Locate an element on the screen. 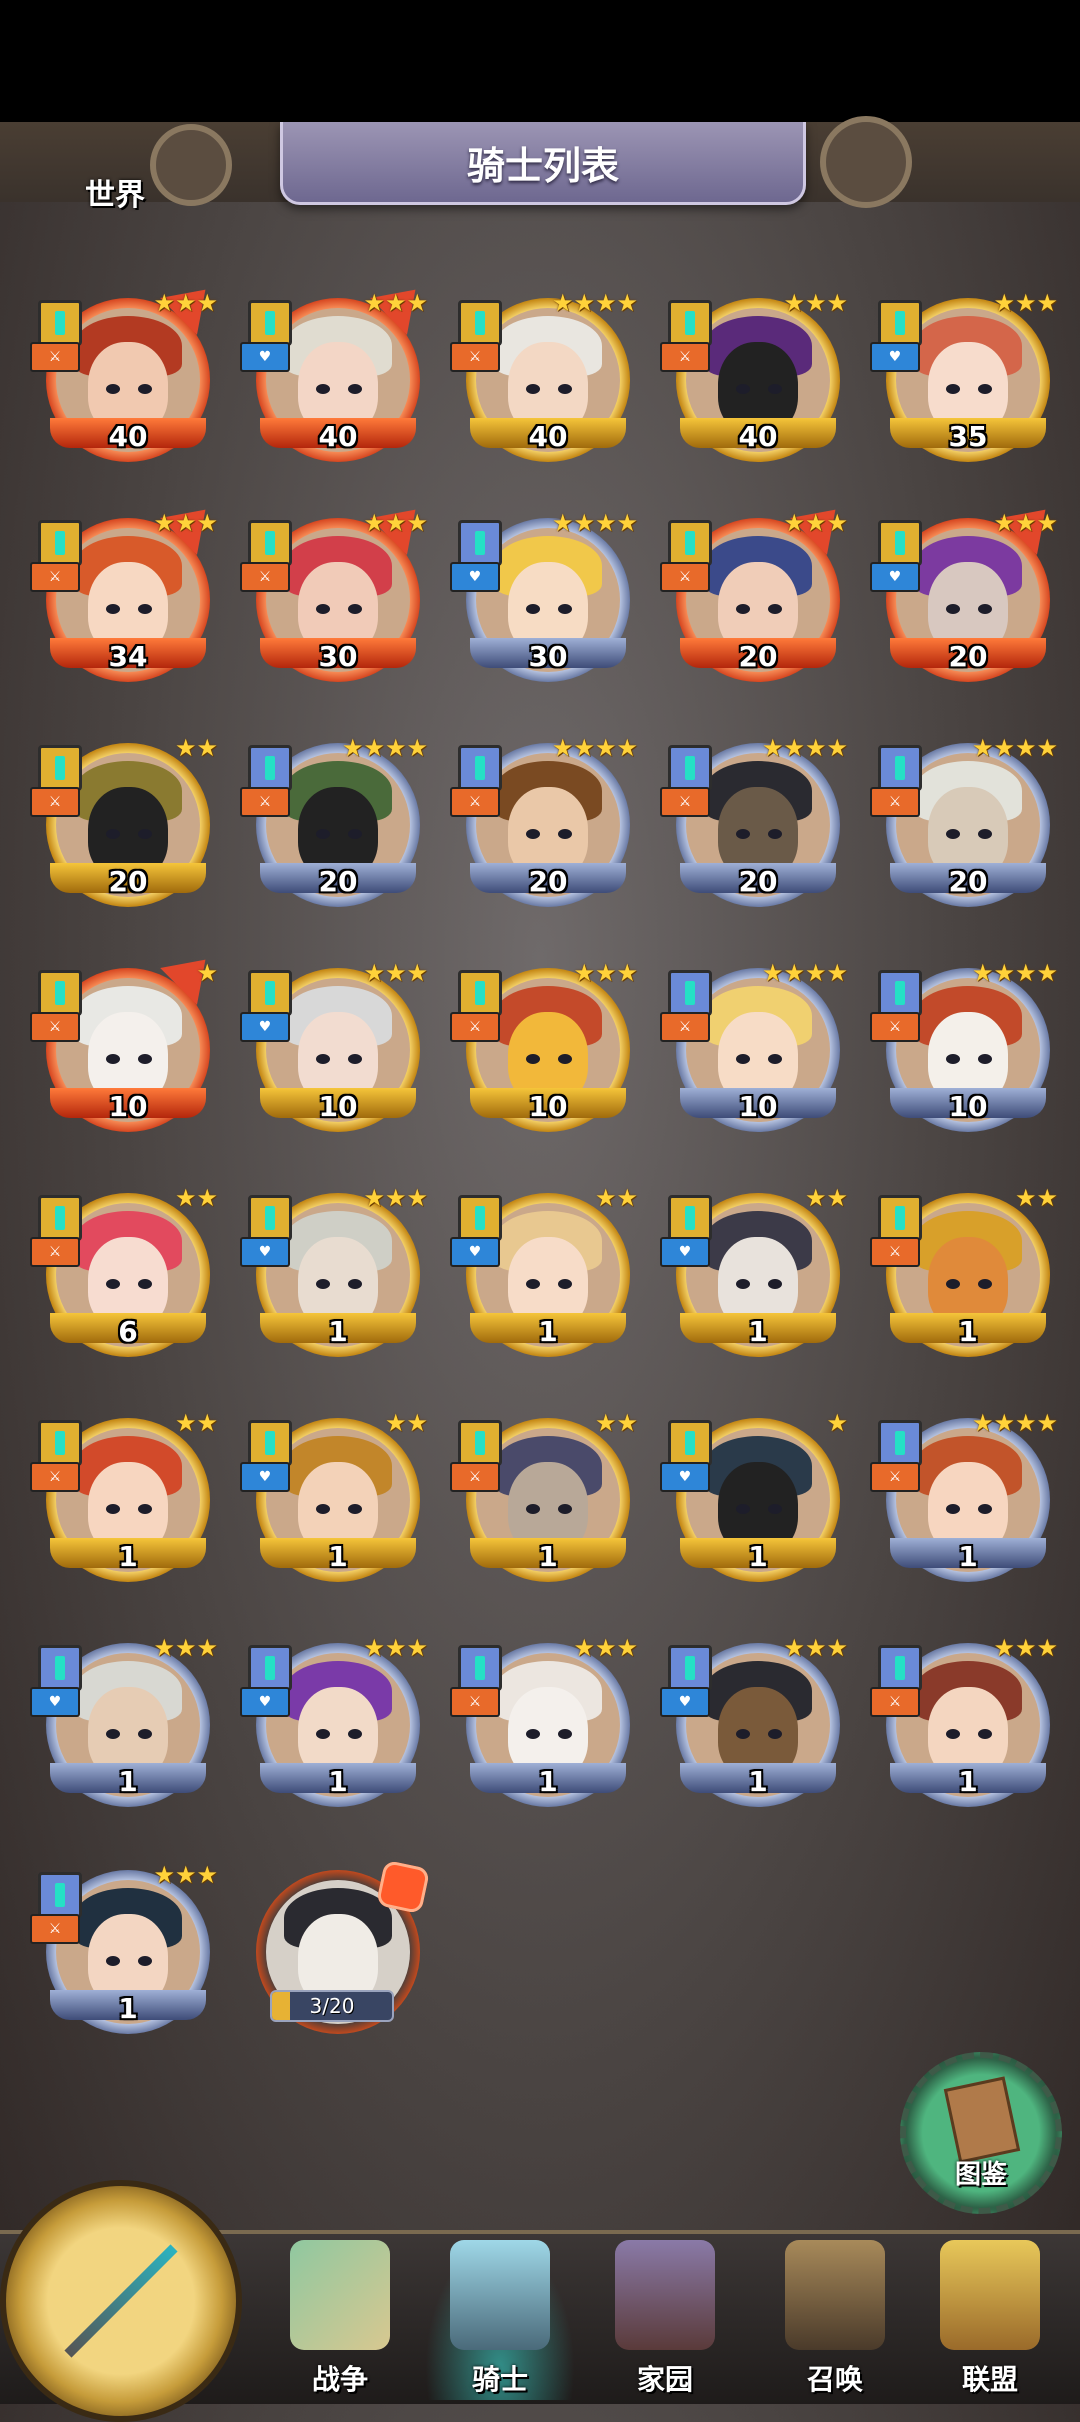 Image resolution: width=1080 pixels, height=2422 pixels. knight-card: ★★★ ♥ 20 is located at coordinates (967, 595).